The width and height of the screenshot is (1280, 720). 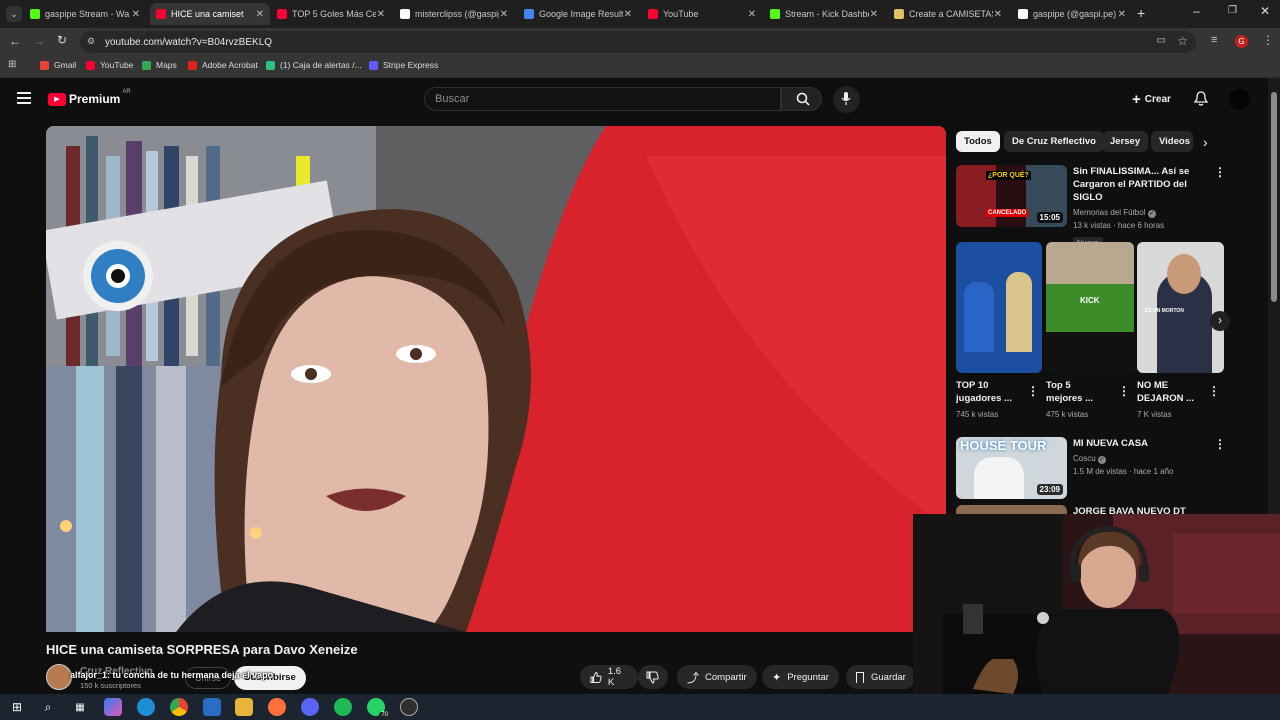 What do you see at coordinates (15, 41) in the screenshot?
I see `back-icon: ←` at bounding box center [15, 41].